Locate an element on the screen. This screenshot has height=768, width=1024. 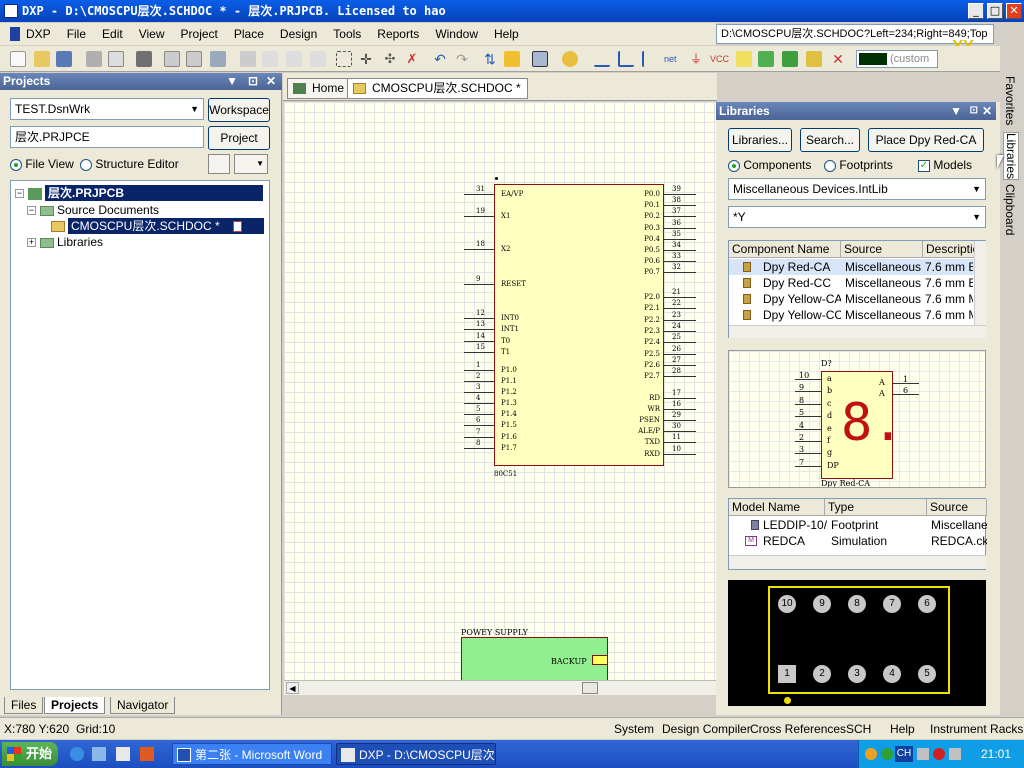
tree-item-libraries: + Libraries is located at coordinates (65, 242).